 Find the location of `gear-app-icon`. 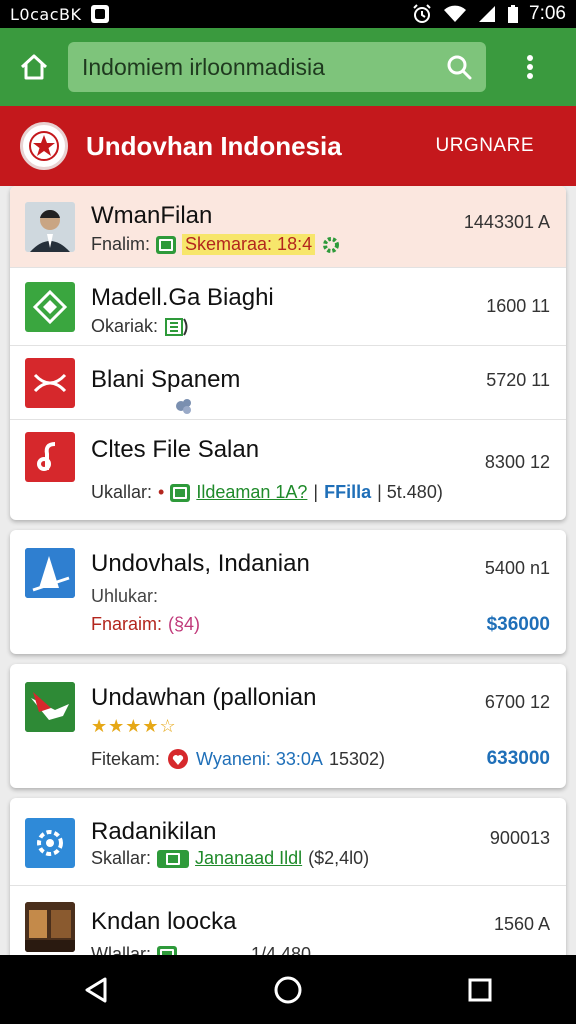

gear-app-icon is located at coordinates (50, 843).